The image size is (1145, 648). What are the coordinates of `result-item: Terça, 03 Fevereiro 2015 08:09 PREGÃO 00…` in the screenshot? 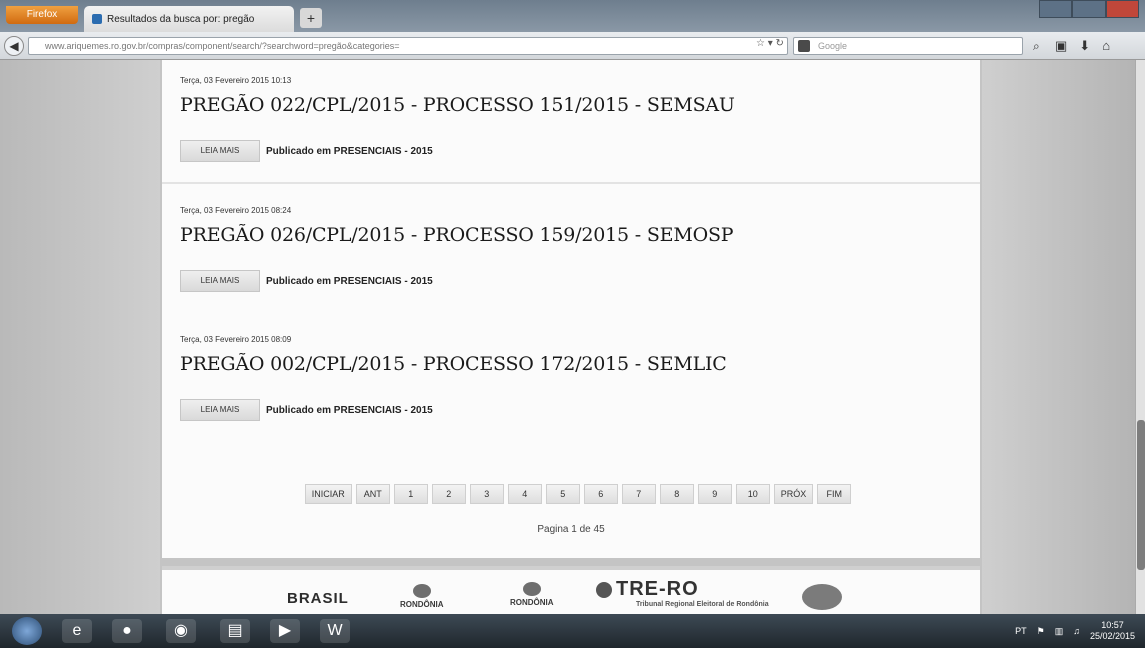 It's located at (570, 378).